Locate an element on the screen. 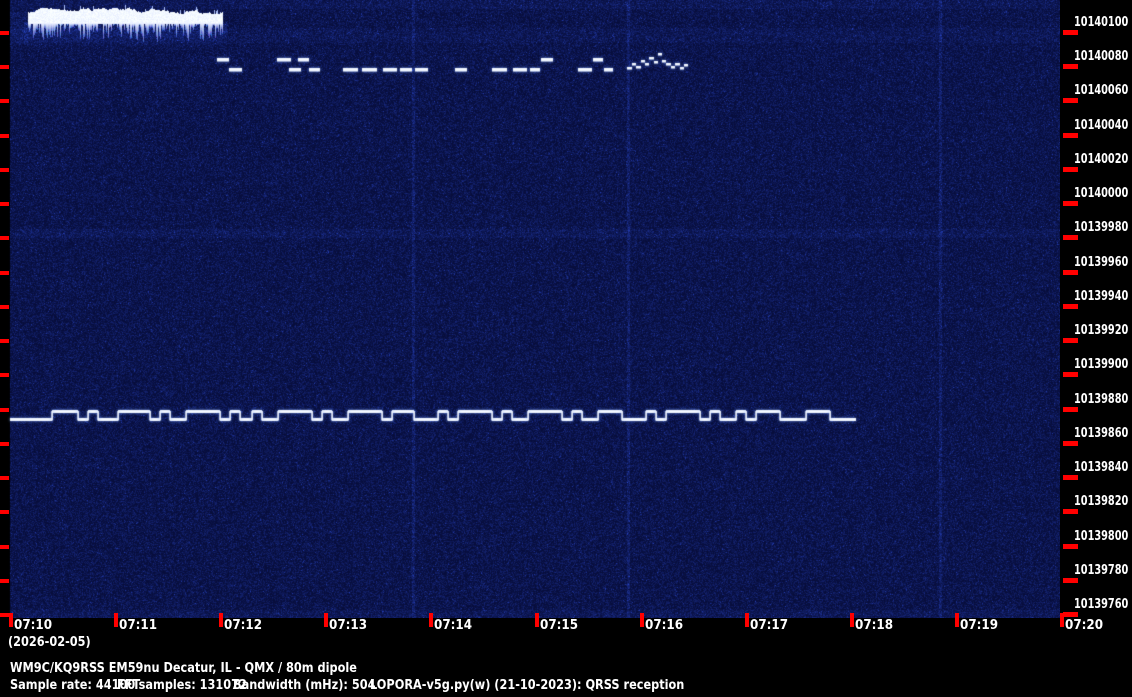  time-axis-label: 07:13 is located at coordinates (348, 625).